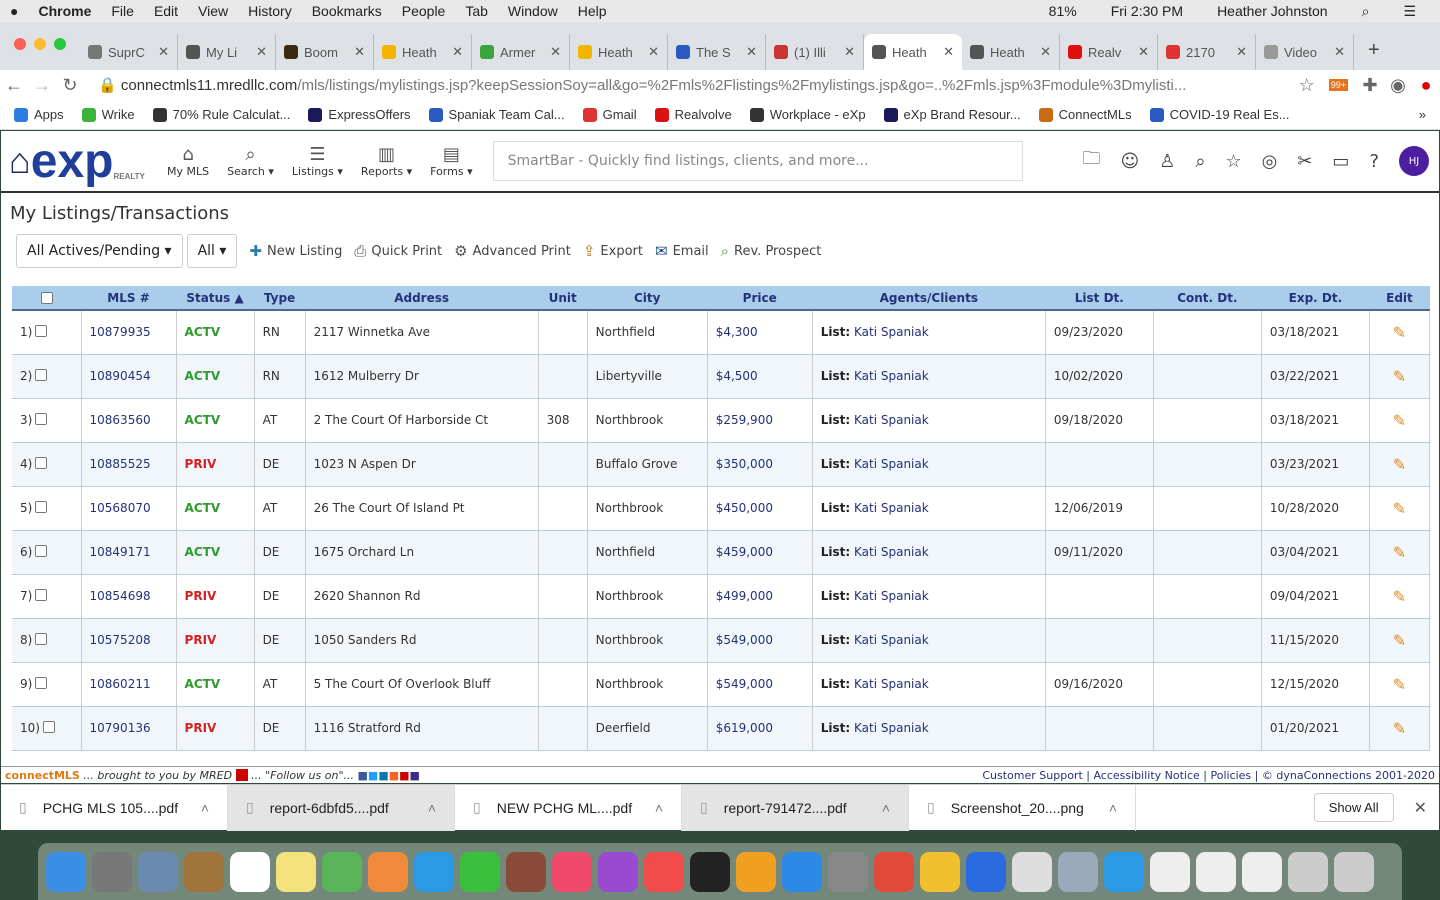 The width and height of the screenshot is (1440, 900). I want to click on bookmark-item: Gmail, so click(609, 114).